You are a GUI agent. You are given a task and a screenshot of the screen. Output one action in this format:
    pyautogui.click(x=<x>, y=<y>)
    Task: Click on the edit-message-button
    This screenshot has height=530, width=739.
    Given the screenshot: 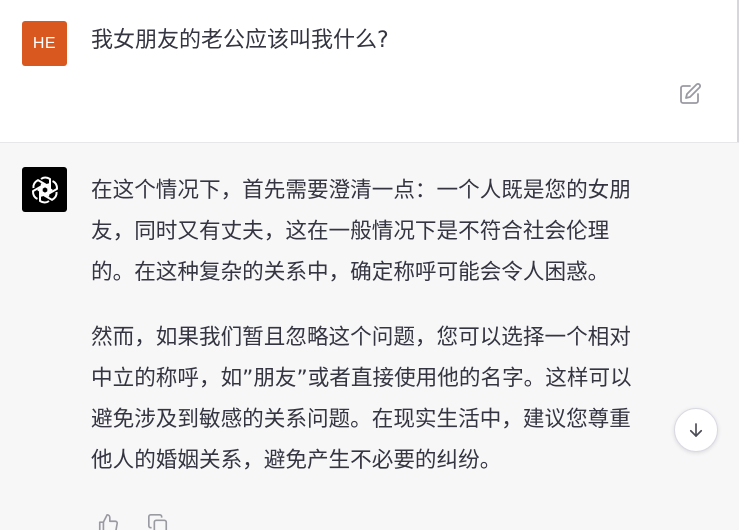 What is the action you would take?
    pyautogui.click(x=690, y=94)
    